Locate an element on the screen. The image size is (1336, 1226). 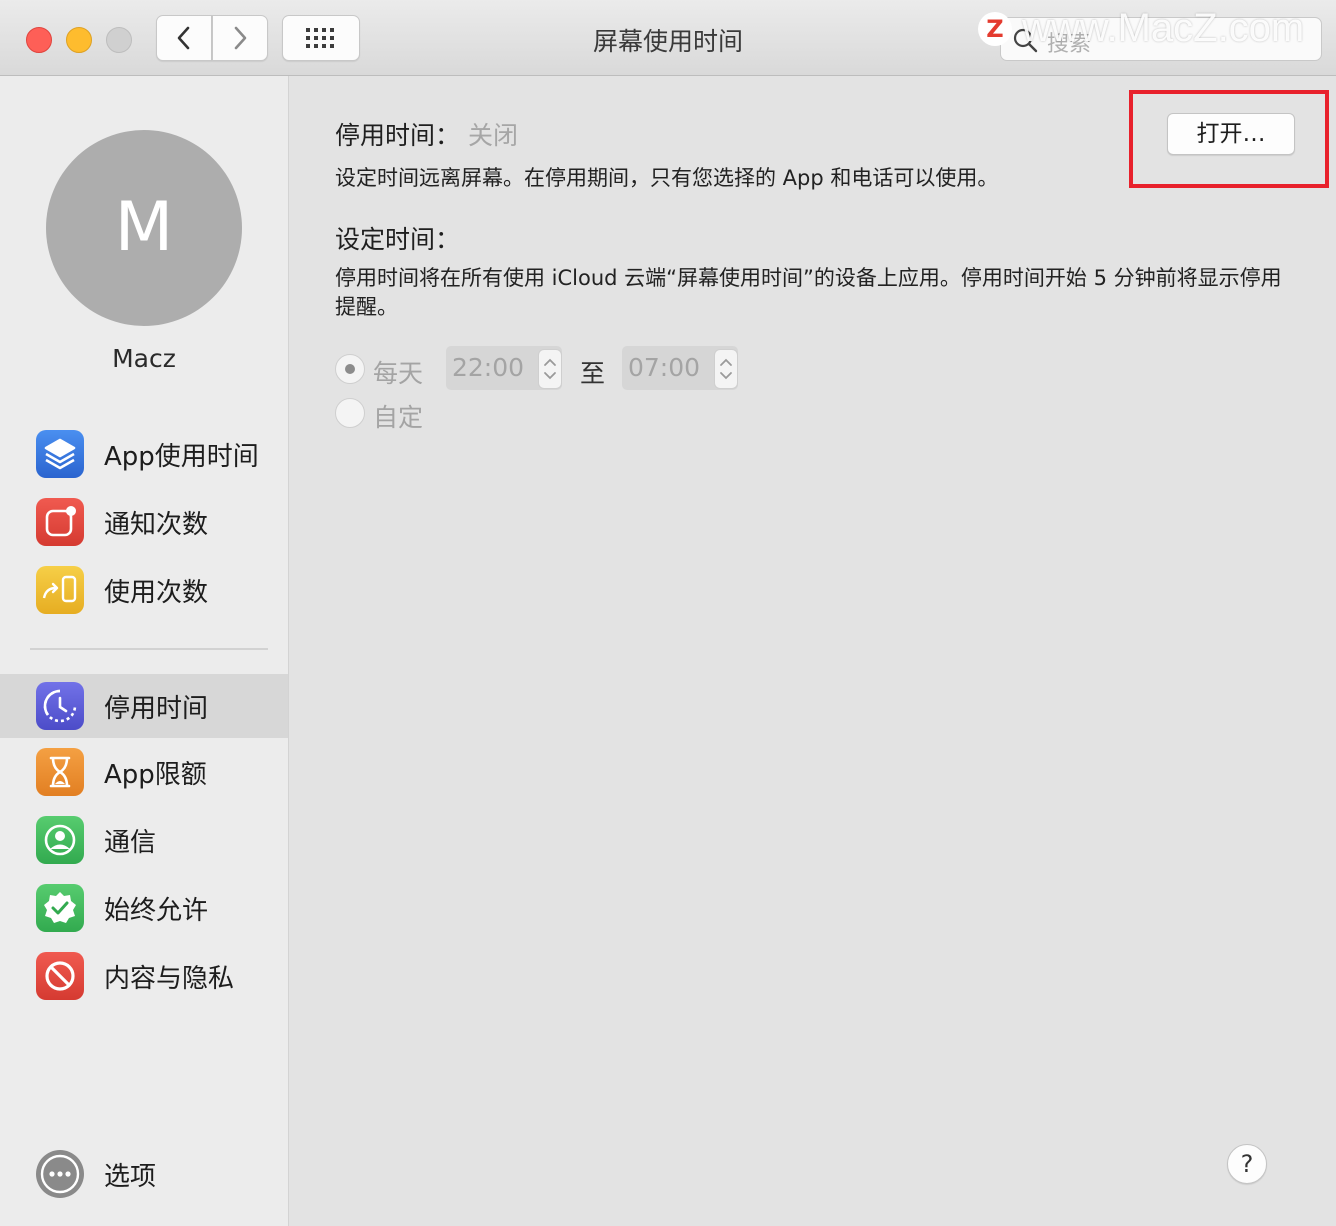
radio-selected-dot is located at coordinates (350, 369).